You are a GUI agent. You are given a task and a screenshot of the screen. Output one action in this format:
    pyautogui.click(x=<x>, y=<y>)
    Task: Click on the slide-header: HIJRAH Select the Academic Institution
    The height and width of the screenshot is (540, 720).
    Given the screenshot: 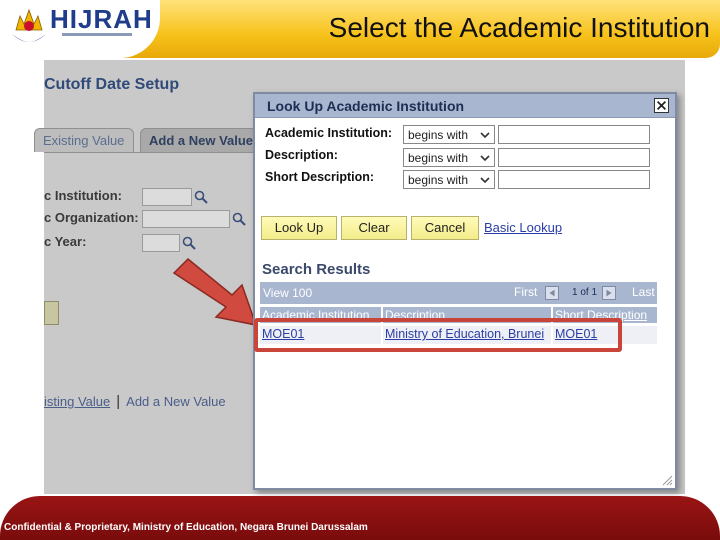 What is the action you would take?
    pyautogui.click(x=360, y=29)
    